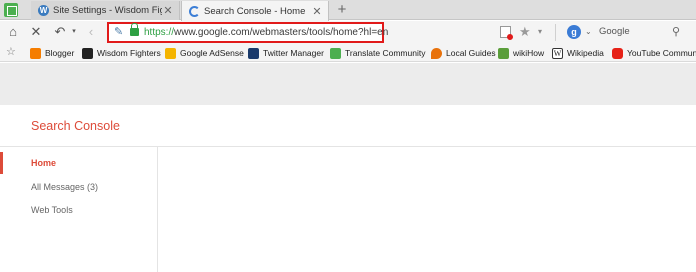 This screenshot has width=696, height=272. What do you see at coordinates (557, 53) in the screenshot?
I see `wikipedia-icon: W` at bounding box center [557, 53].